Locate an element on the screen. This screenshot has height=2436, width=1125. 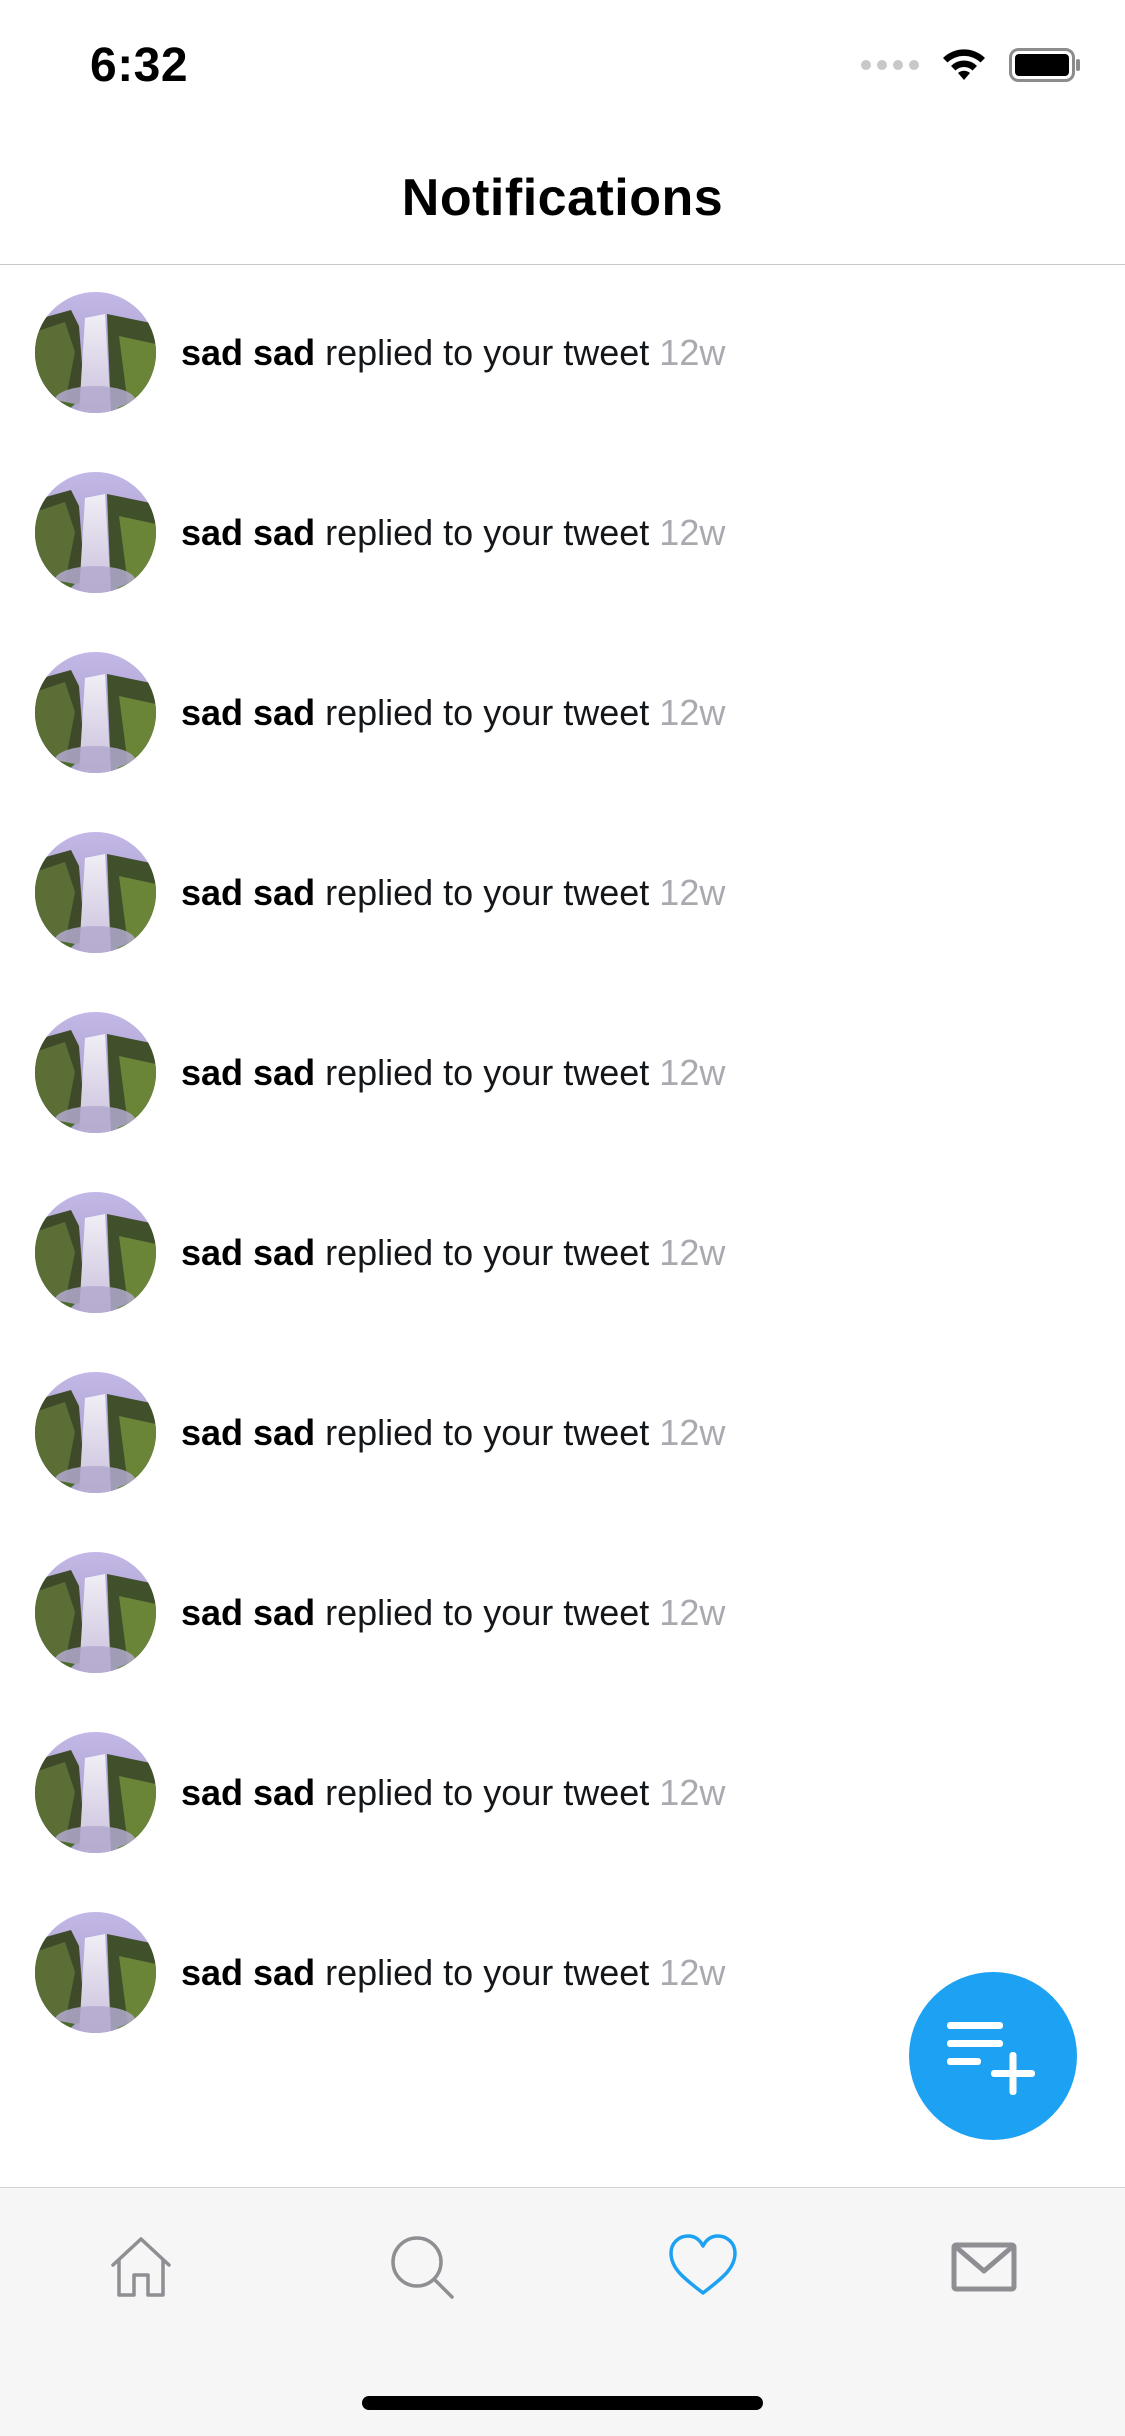
cellular-signal-icon is located at coordinates (890, 65).